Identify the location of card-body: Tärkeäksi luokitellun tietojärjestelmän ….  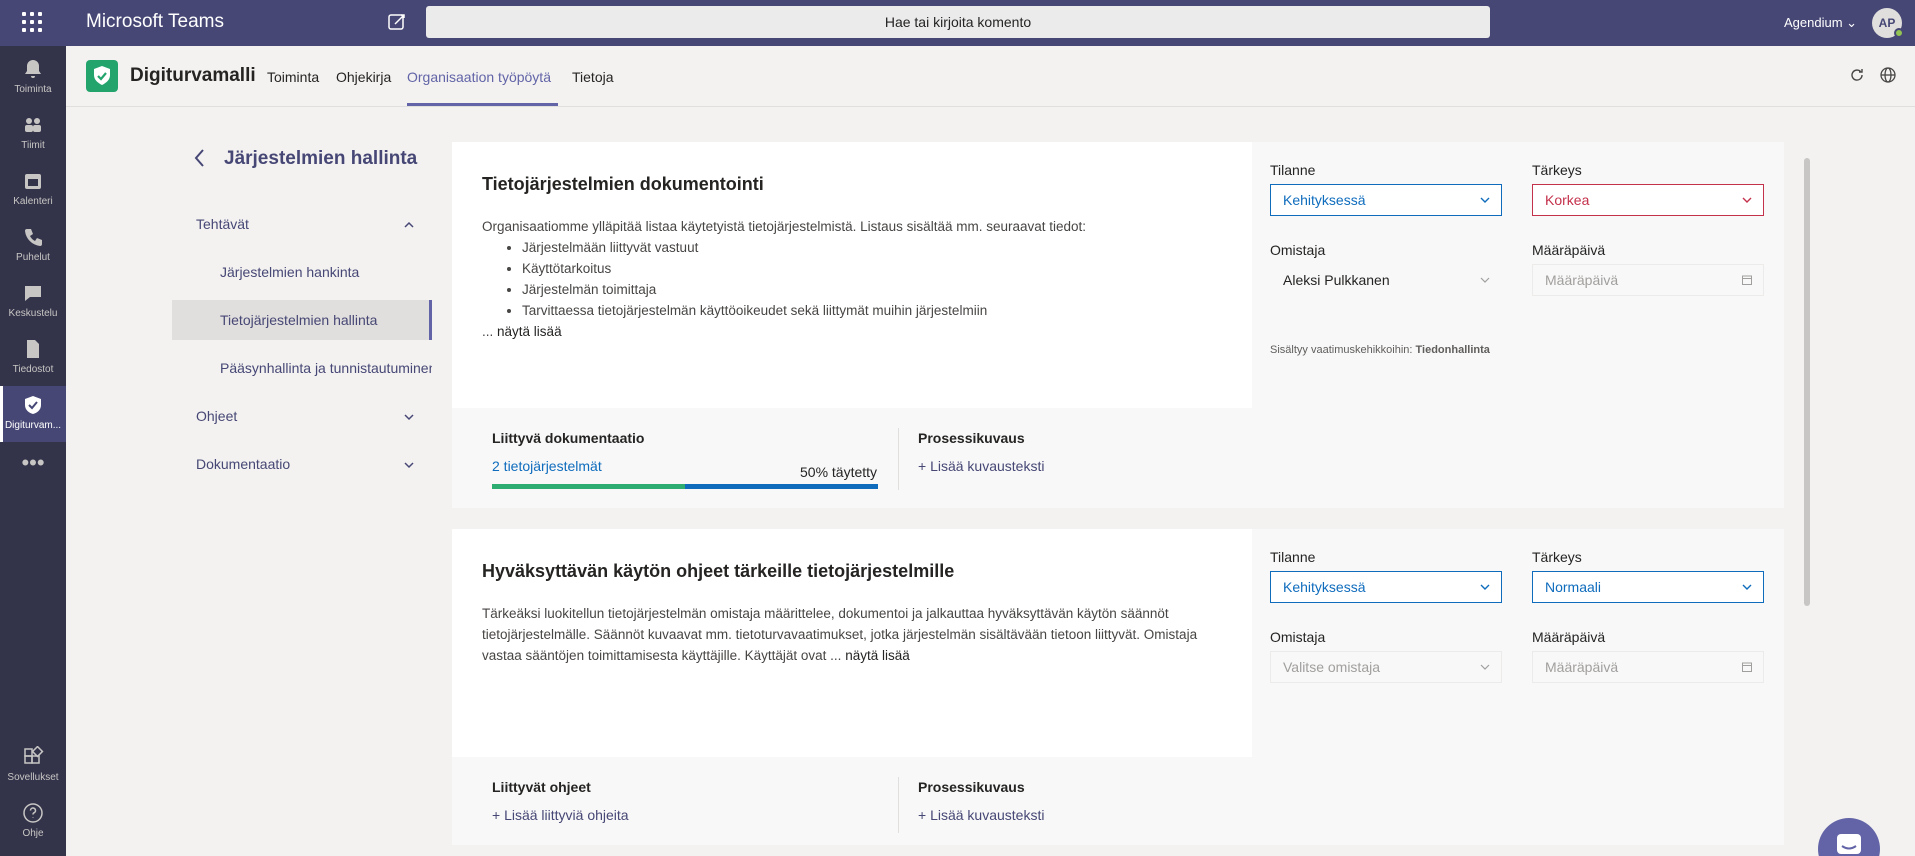
(840, 634).